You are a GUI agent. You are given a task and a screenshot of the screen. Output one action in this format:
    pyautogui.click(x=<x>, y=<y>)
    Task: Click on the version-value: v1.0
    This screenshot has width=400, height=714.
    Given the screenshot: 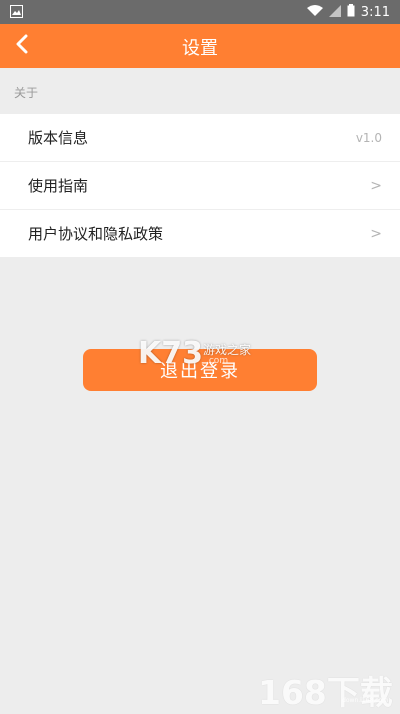 What is the action you would take?
    pyautogui.click(x=368, y=137)
    